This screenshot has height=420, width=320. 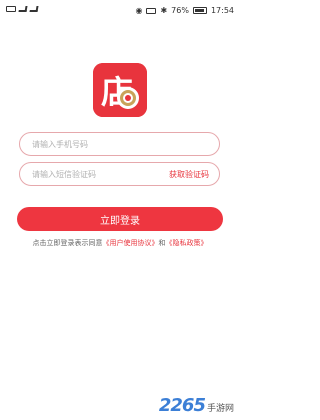 I want to click on privacy-policy-link: 《隐私政策》, so click(x=187, y=243).